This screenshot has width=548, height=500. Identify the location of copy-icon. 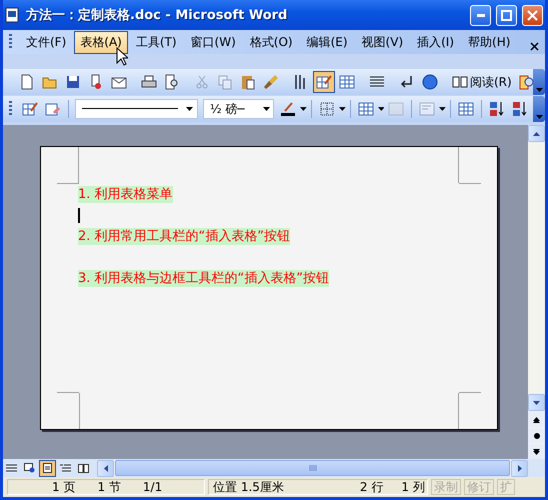
(225, 82).